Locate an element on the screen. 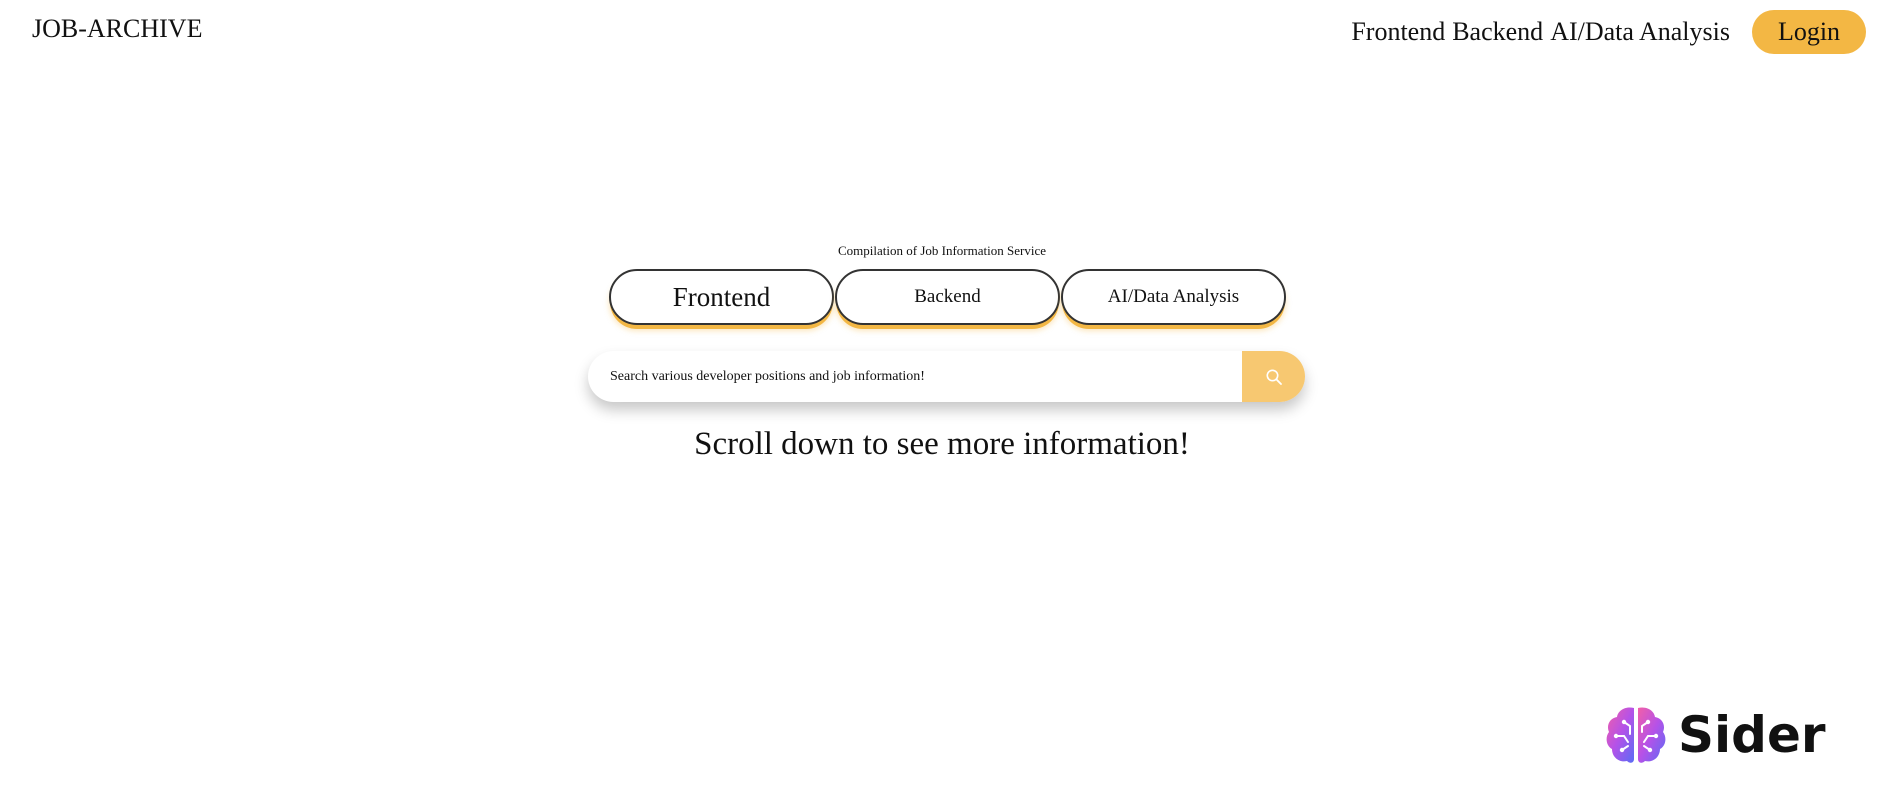  search-button is located at coordinates (1273, 376).